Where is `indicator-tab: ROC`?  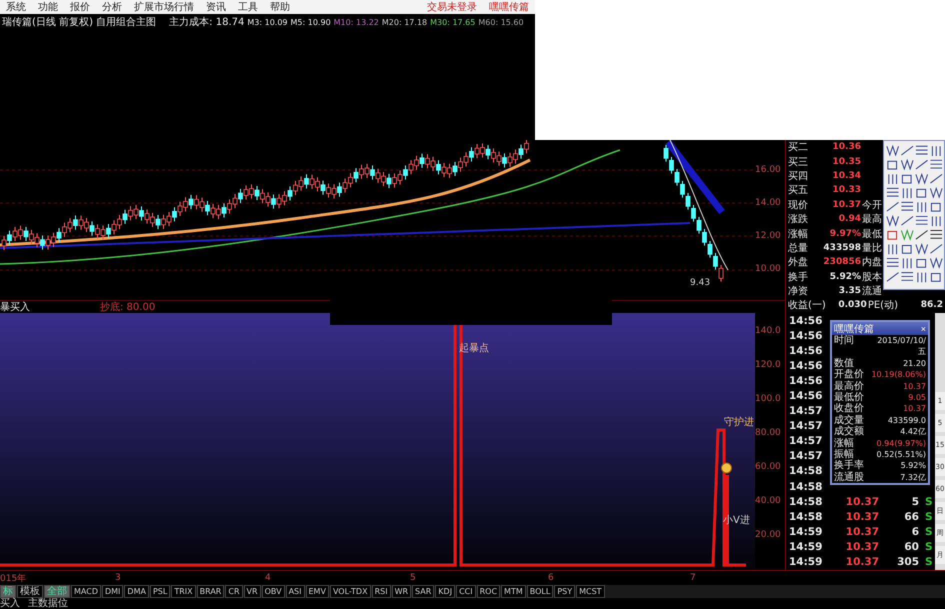
indicator-tab: ROC is located at coordinates (488, 591).